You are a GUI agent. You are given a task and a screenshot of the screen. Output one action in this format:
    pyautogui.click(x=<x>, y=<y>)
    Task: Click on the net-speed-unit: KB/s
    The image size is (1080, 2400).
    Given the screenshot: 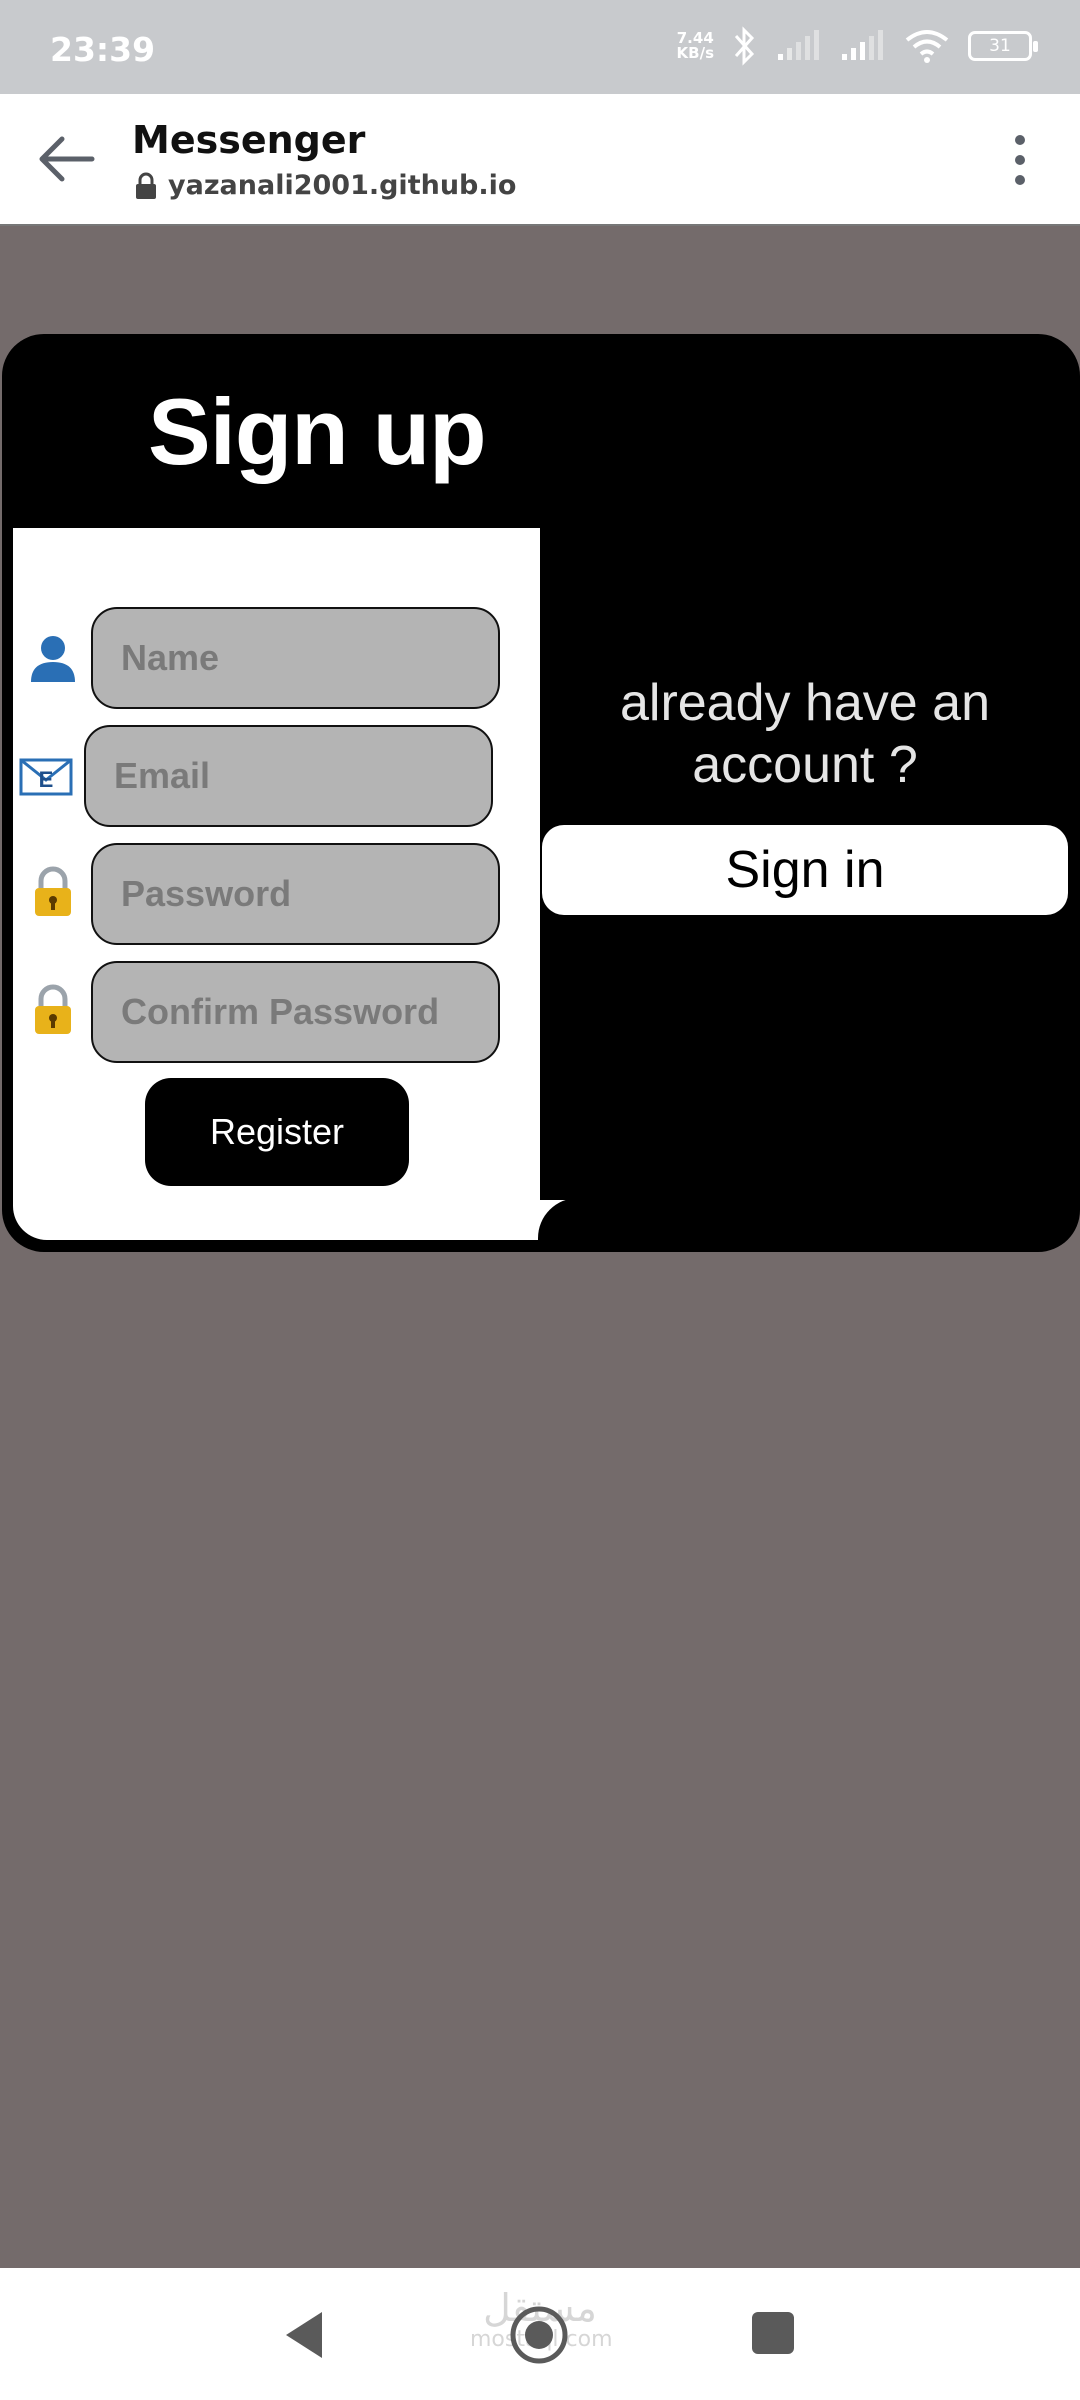 What is the action you would take?
    pyautogui.click(x=695, y=53)
    